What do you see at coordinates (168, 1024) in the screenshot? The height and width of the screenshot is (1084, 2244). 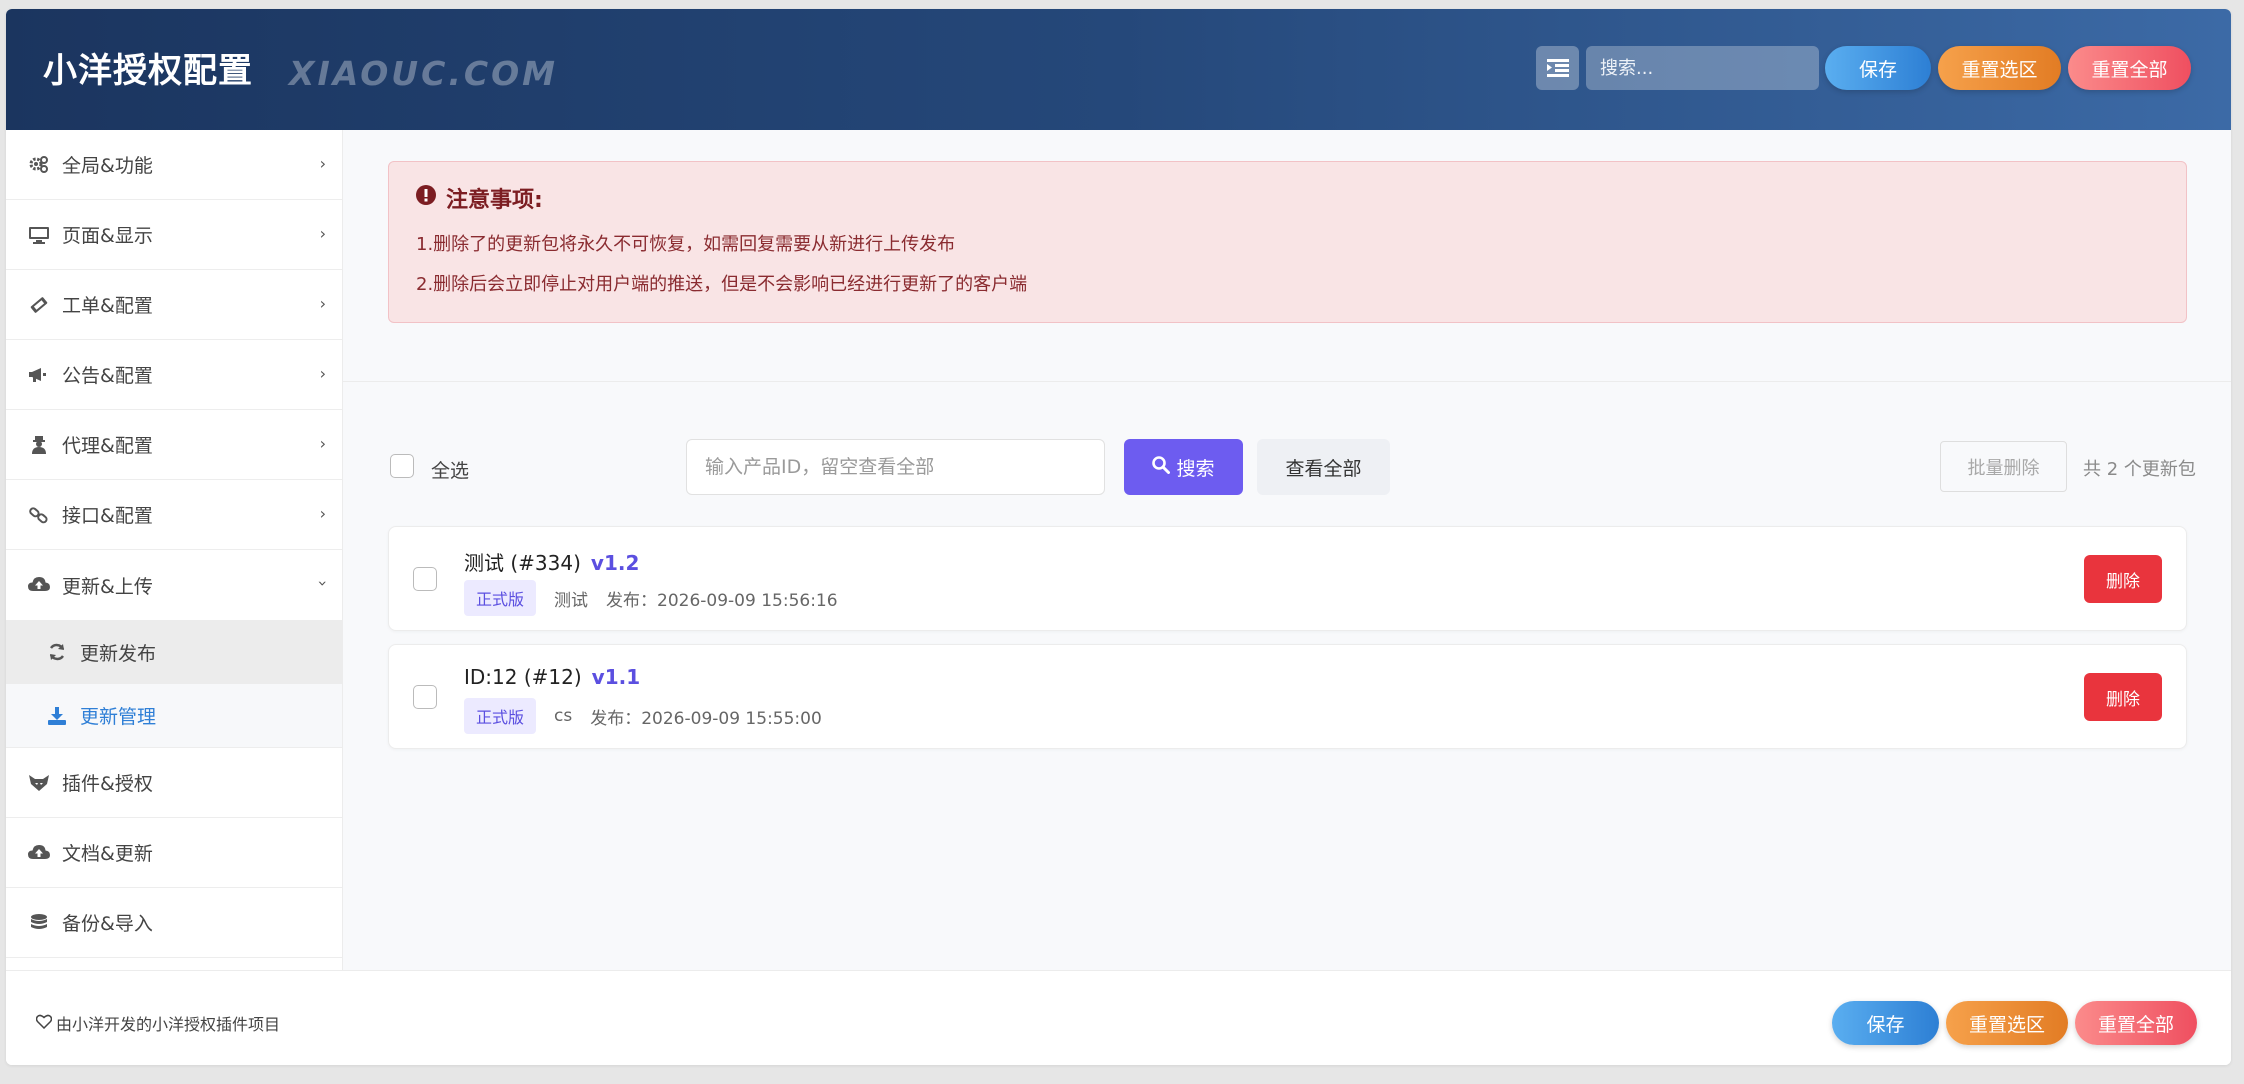 I see `footer-credit: 由小洋开发的小洋授权插件项目` at bounding box center [168, 1024].